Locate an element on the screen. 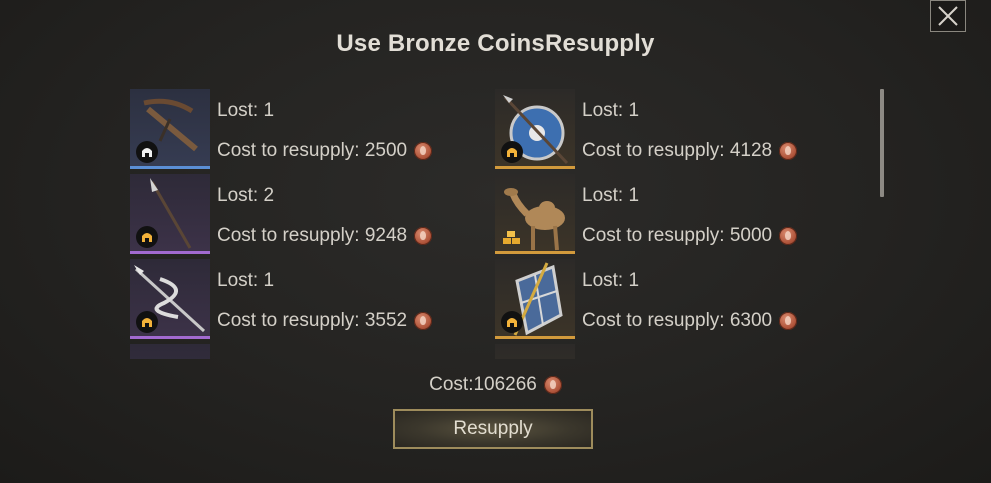 Image resolution: width=991 pixels, height=483 pixels. scrollbar-thumb is located at coordinates (882, 143).